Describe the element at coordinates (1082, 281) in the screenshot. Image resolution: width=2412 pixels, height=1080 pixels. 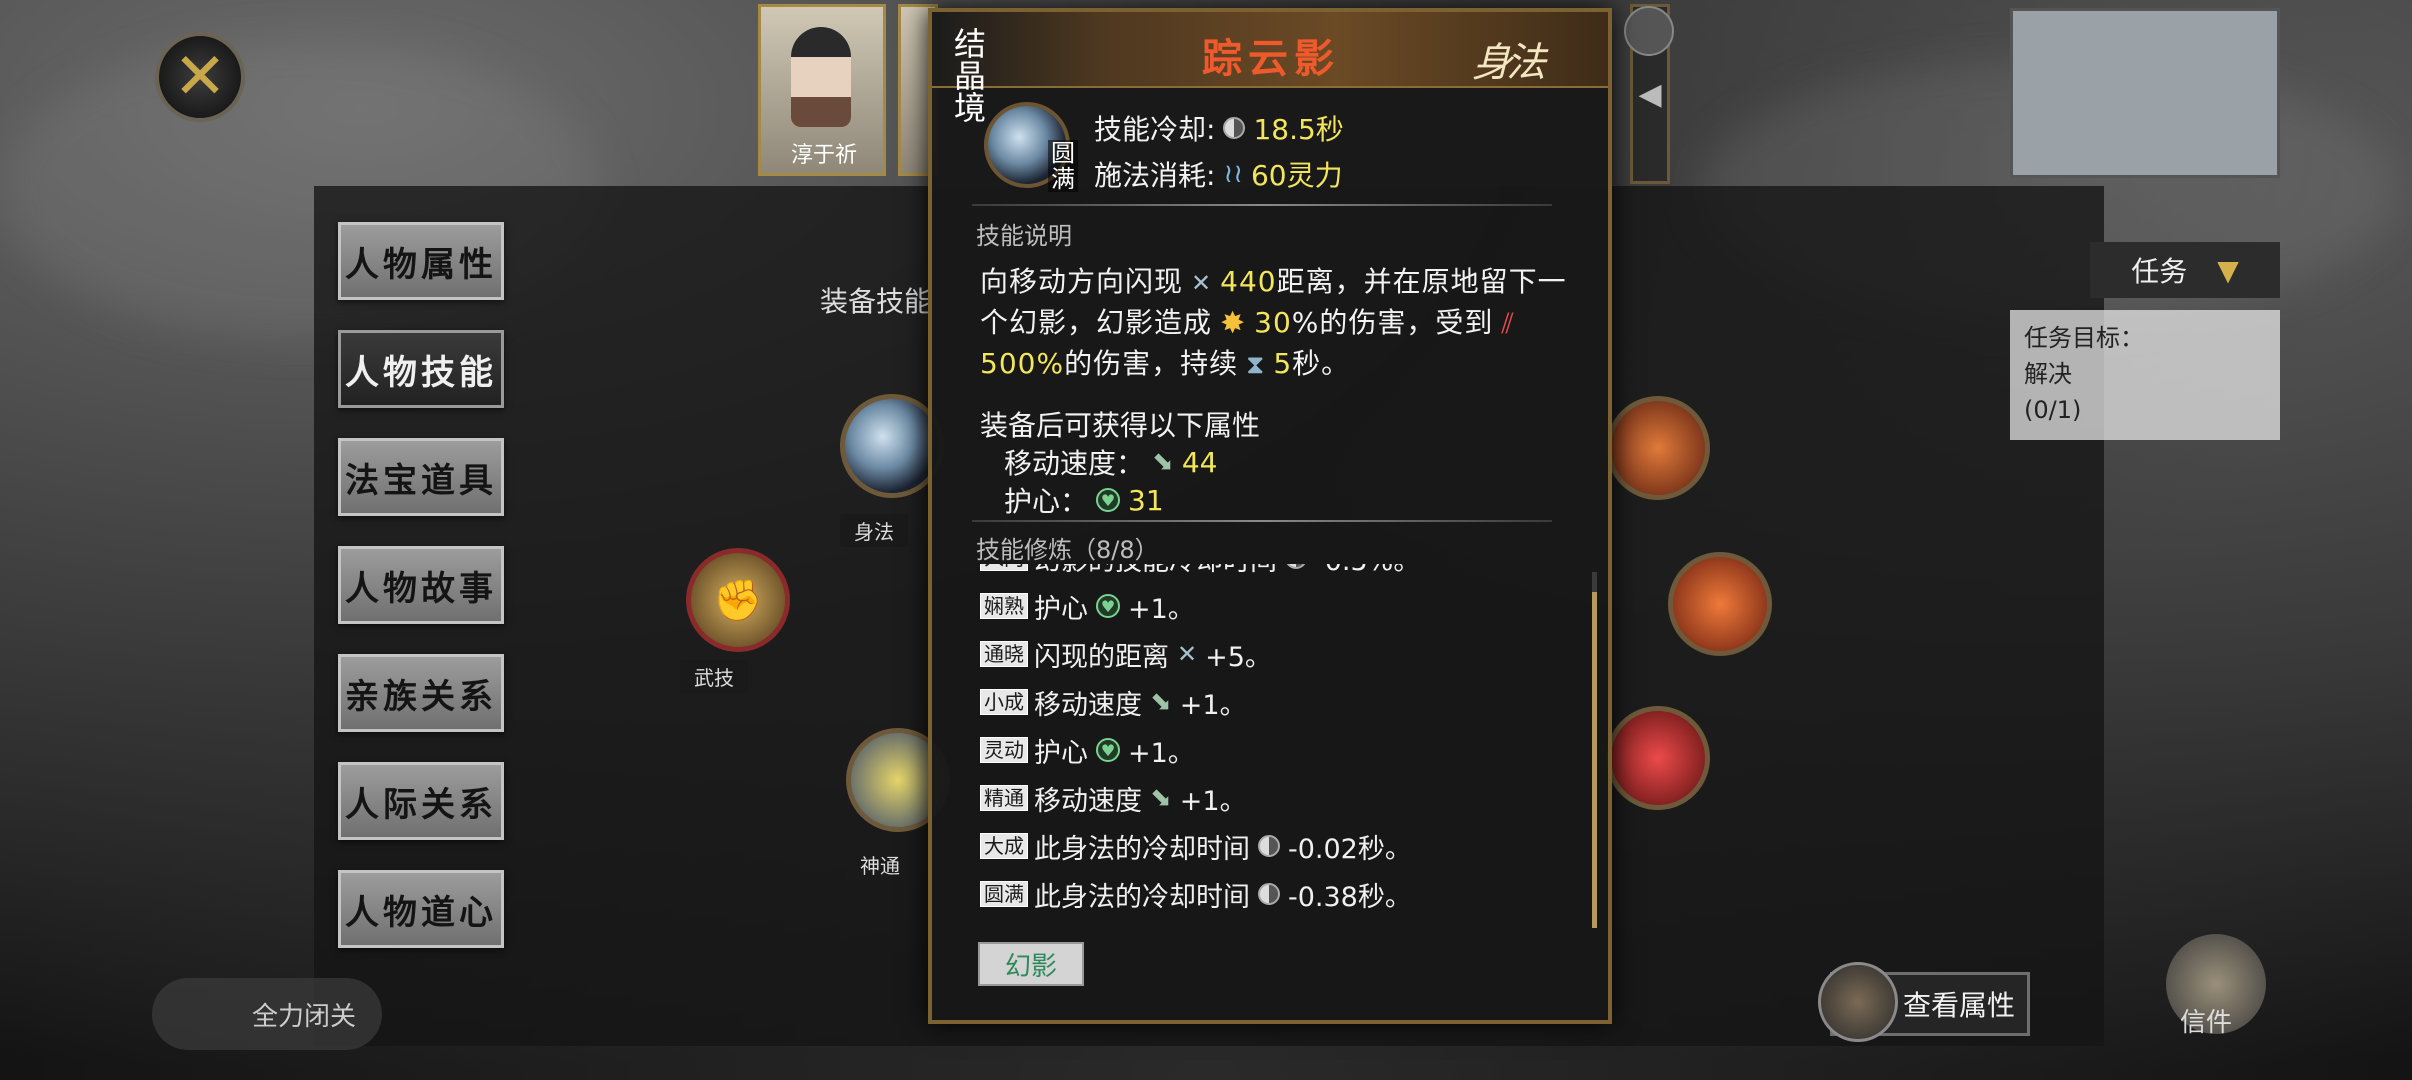
I see `desc-text: 向移动方向闪现` at that location.